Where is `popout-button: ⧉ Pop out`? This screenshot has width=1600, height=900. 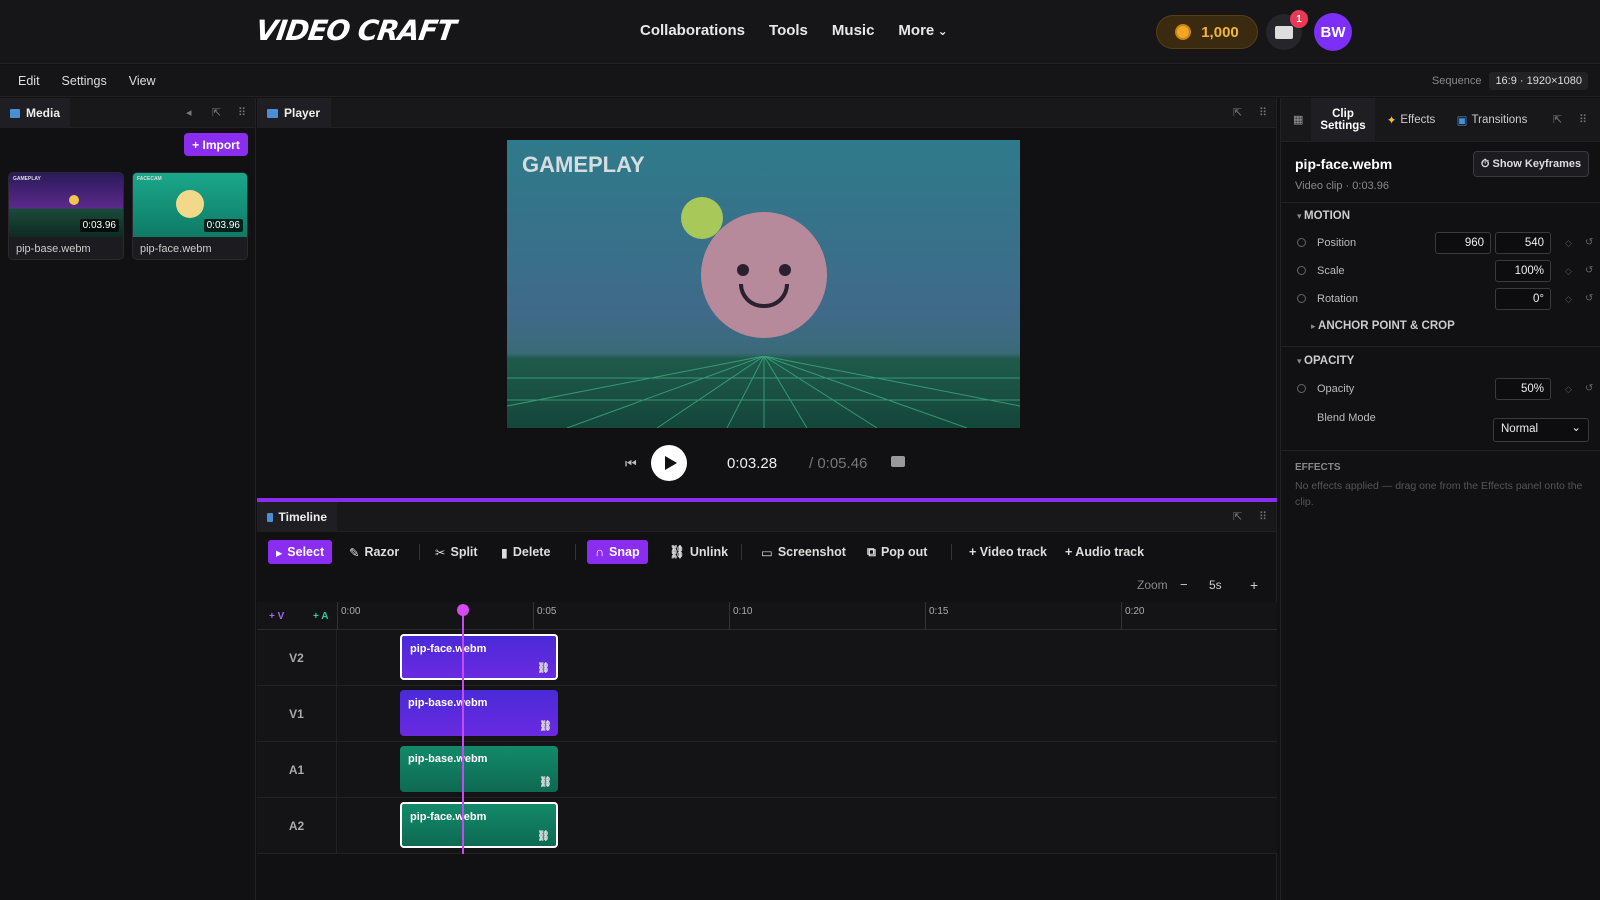
popout-button: ⧉ Pop out is located at coordinates (897, 552).